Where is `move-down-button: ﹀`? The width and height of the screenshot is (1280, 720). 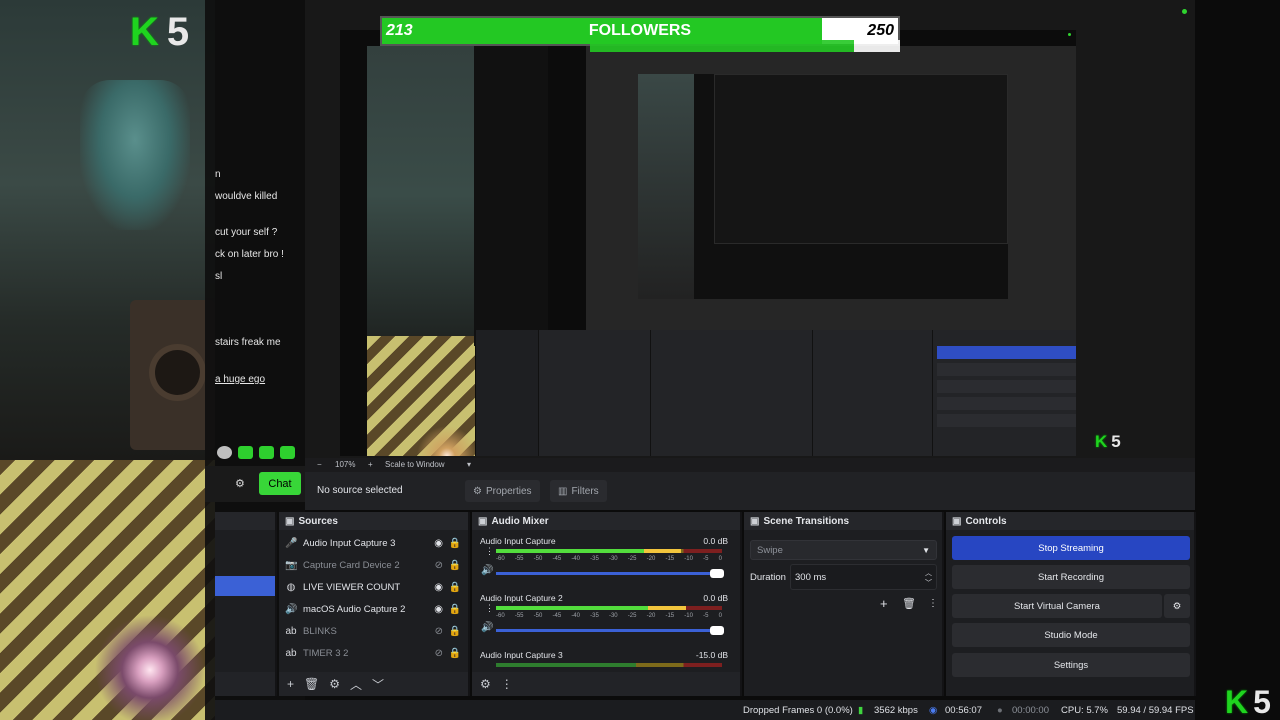
move-down-button: ﹀ is located at coordinates (378, 684).